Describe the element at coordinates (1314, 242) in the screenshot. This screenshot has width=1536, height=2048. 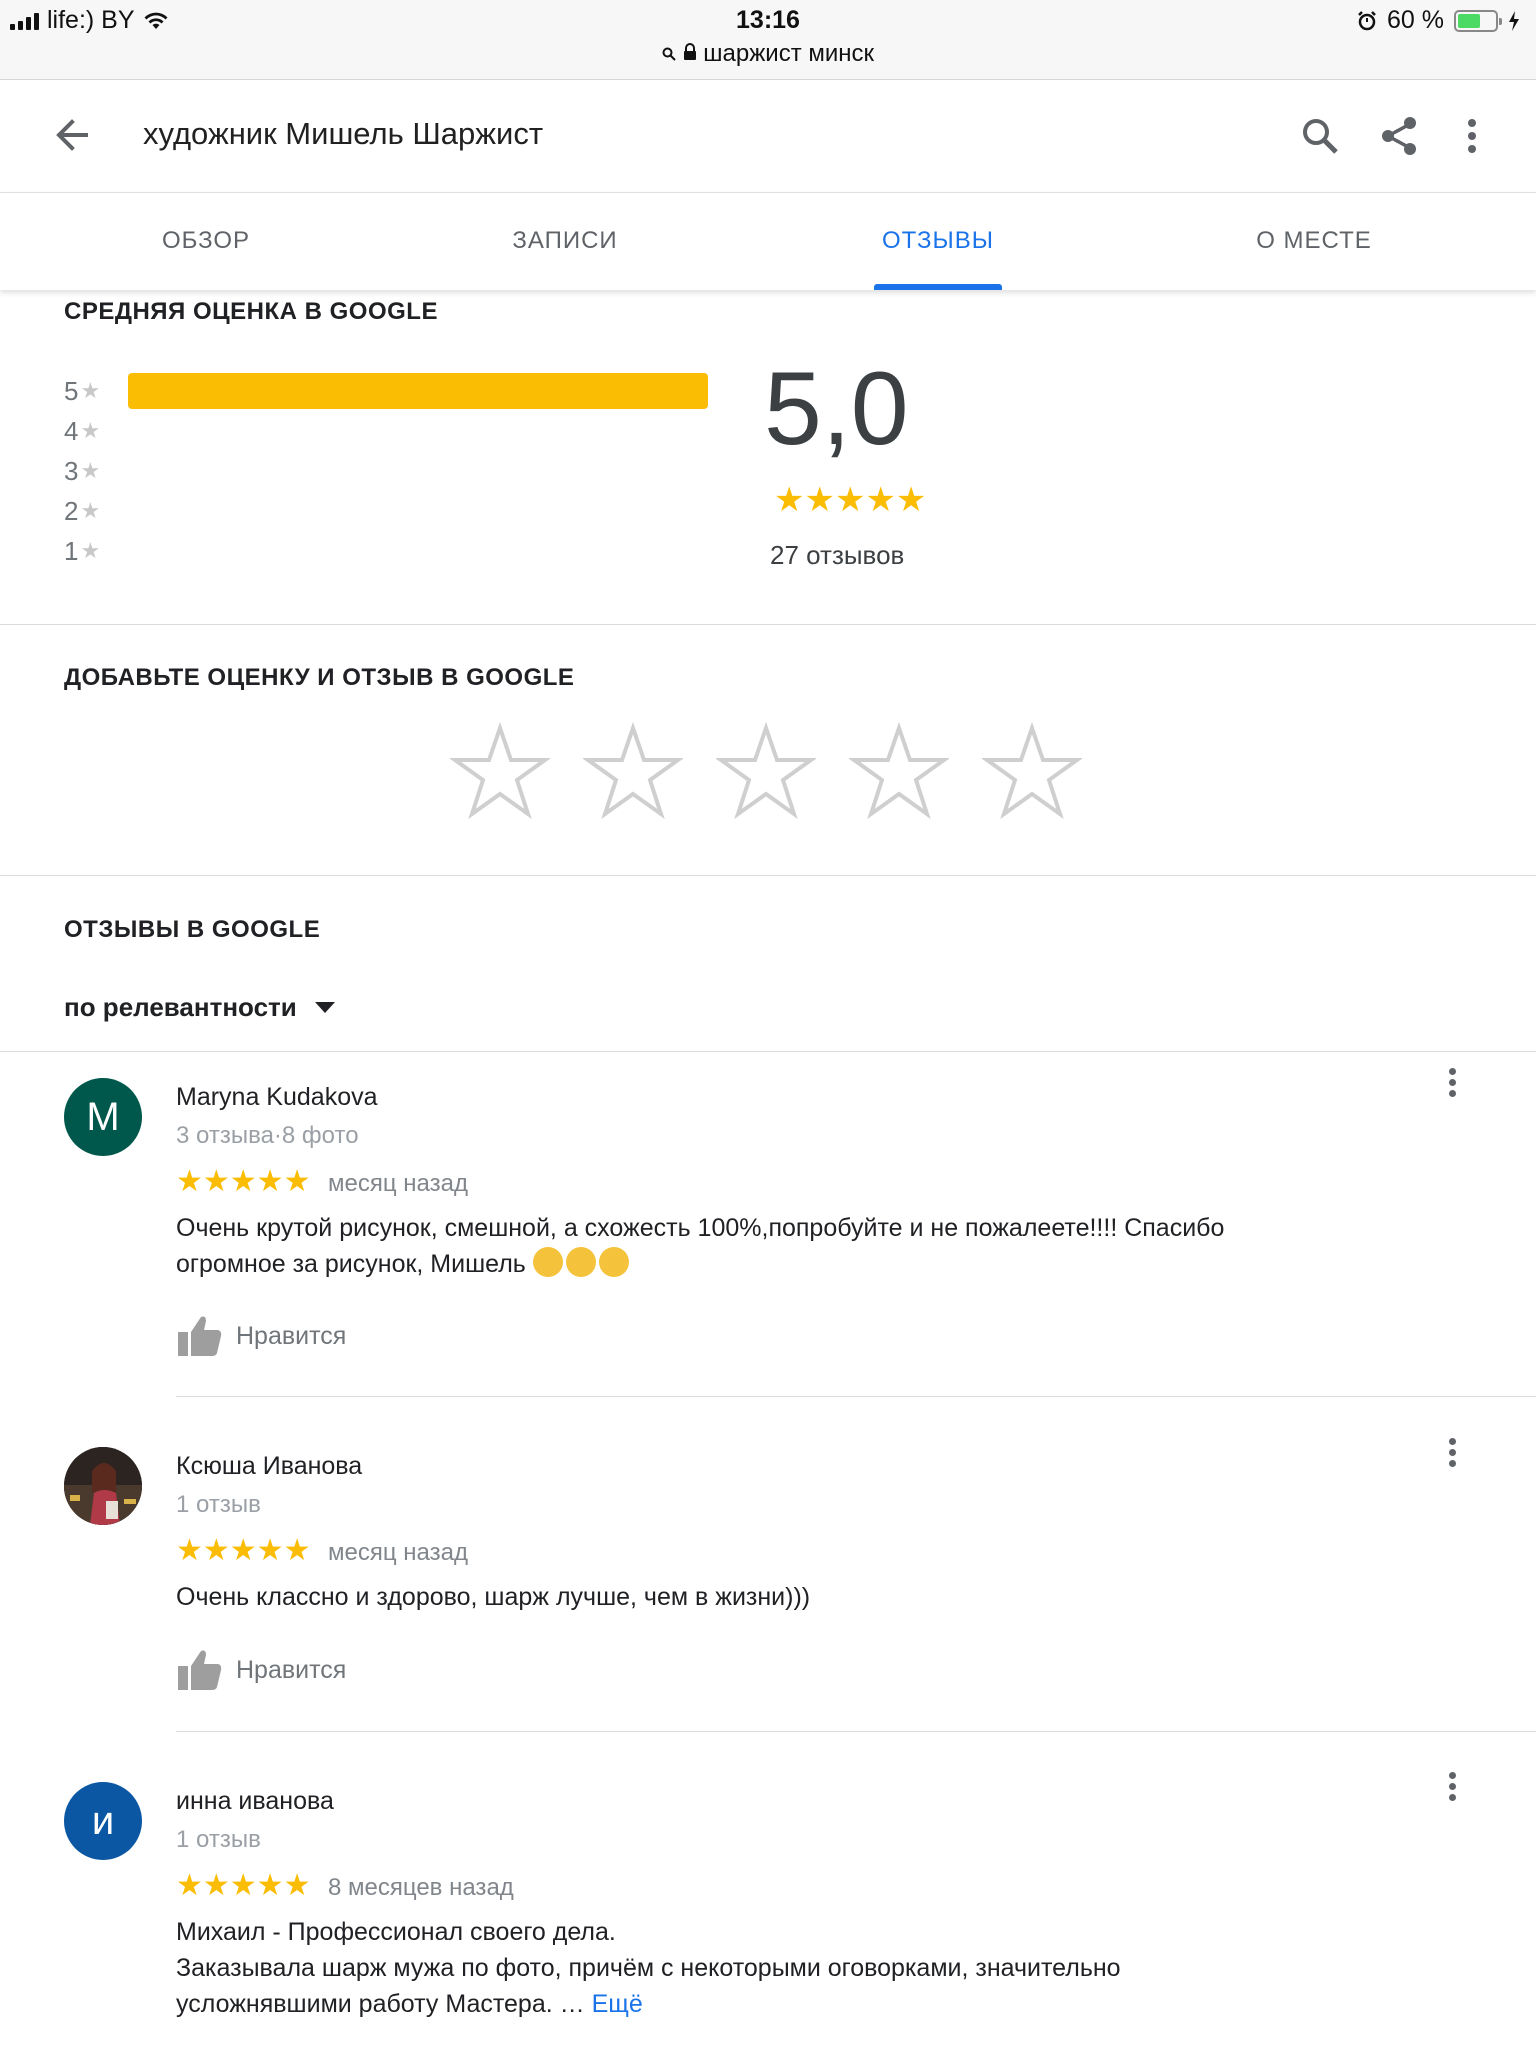
I see `tab-about: О МЕСТЕ` at that location.